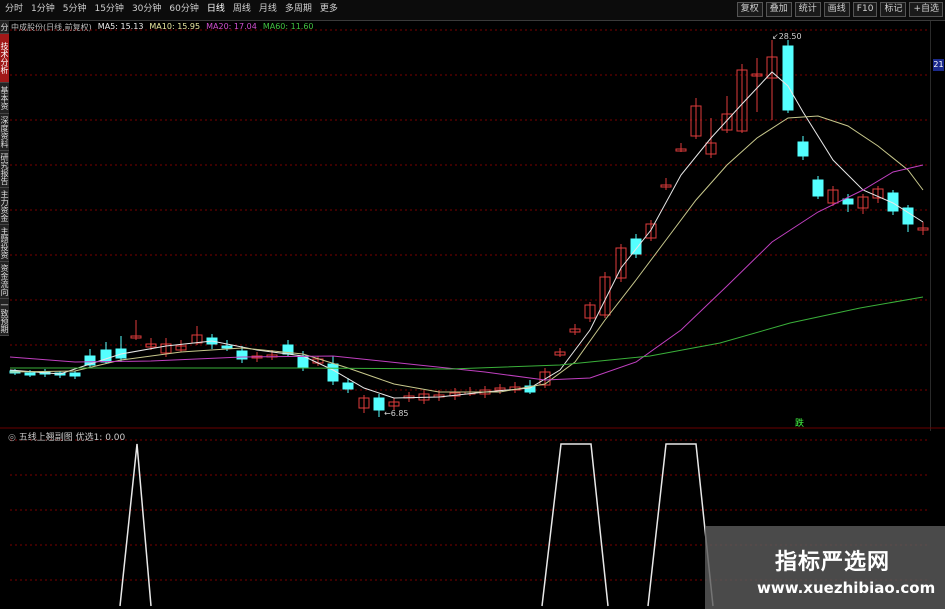 This screenshot has width=945, height=609. Describe the element at coordinates (800, 424) in the screenshot. I see `signal-label: 跌` at that location.